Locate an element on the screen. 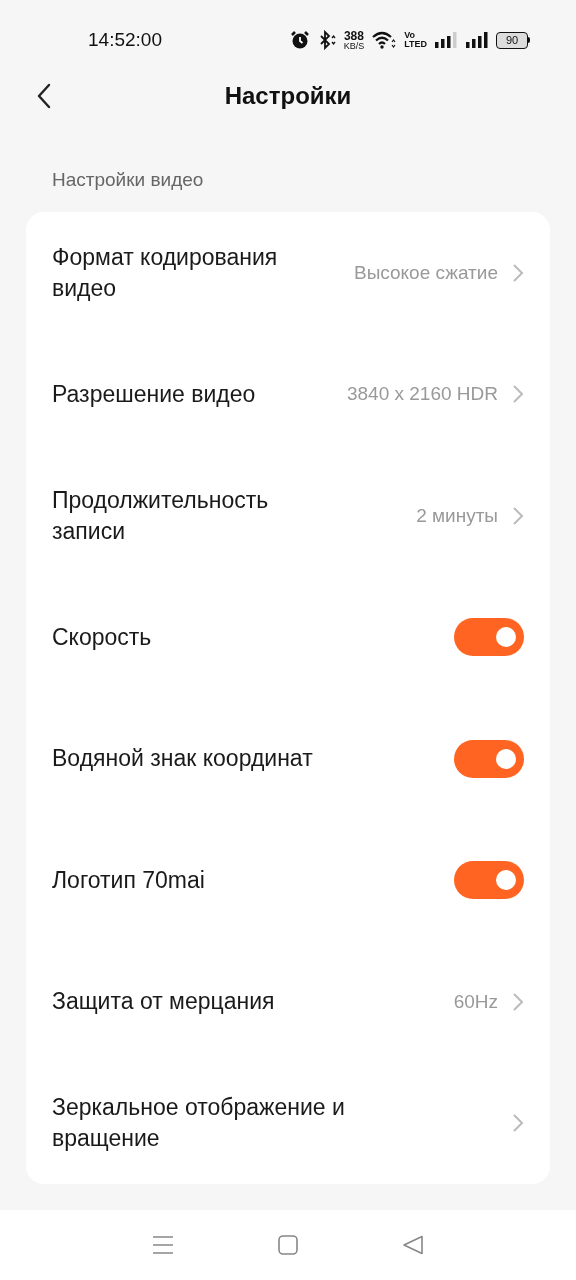  settings-row: Зеркальное отображение и вращение is located at coordinates (288, 1123).